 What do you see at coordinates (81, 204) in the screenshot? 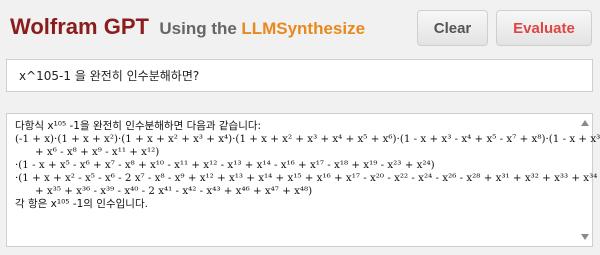
I see `output-line-conclusion: 각 항은 x¹⁰⁵ -1의 인수입니다.` at bounding box center [81, 204].